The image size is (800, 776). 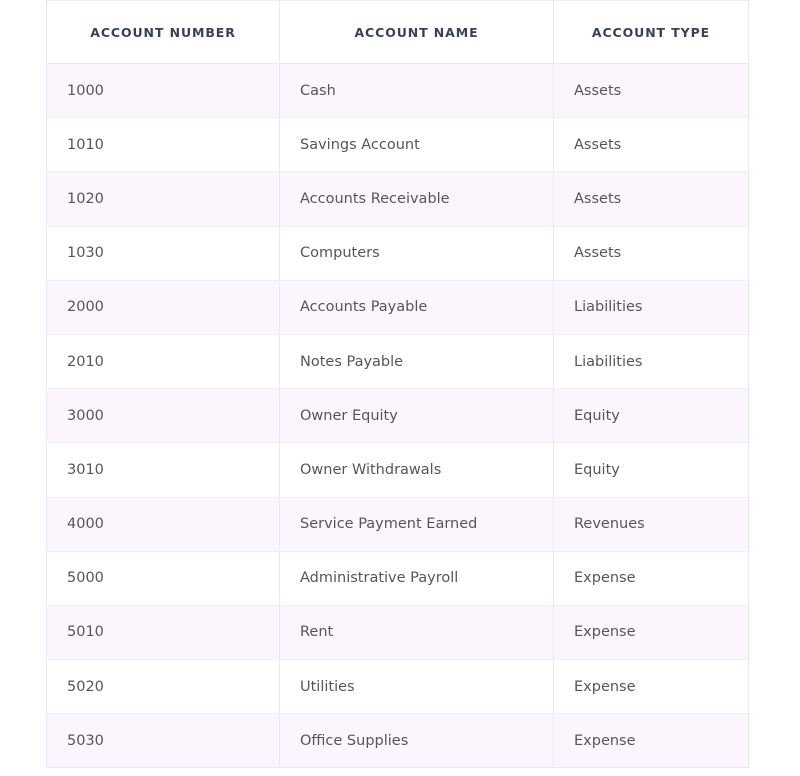 I want to click on table-row: 1030 Computers Assets, so click(x=397, y=253).